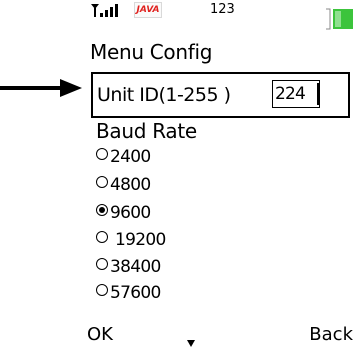 This screenshot has height=352, width=355. What do you see at coordinates (130, 213) in the screenshot?
I see `baud-option-label: 9600` at bounding box center [130, 213].